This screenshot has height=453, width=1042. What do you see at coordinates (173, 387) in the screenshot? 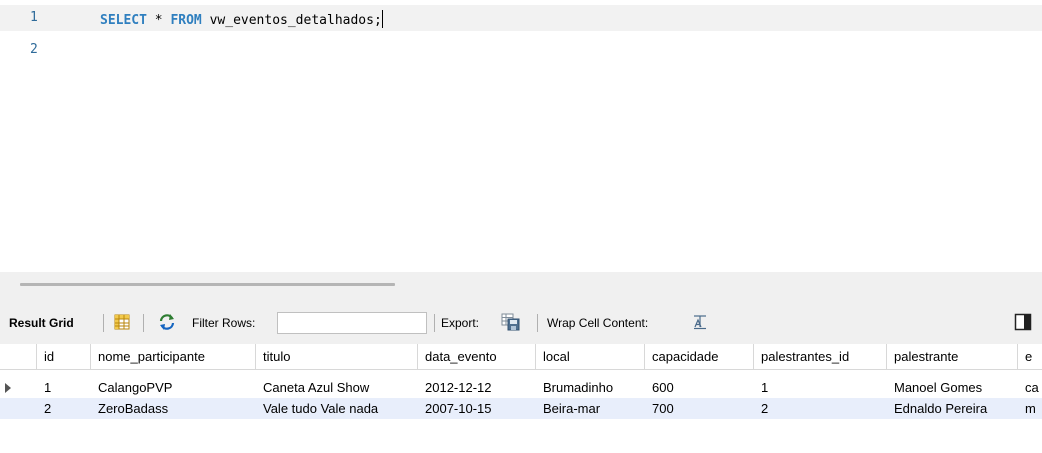
I see `cell-nome-participante: CalangoPVP` at bounding box center [173, 387].